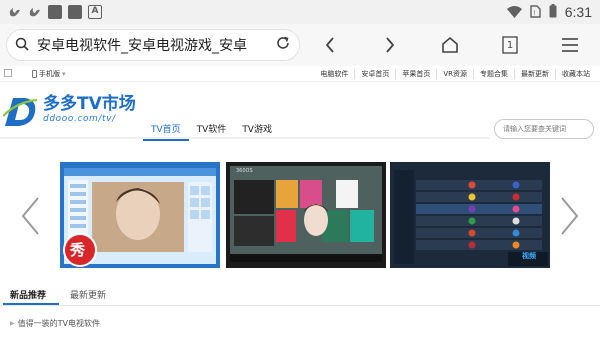 This screenshot has height=338, width=600. What do you see at coordinates (20, 112) in the screenshot?
I see `logo-mark-icon` at bounding box center [20, 112].